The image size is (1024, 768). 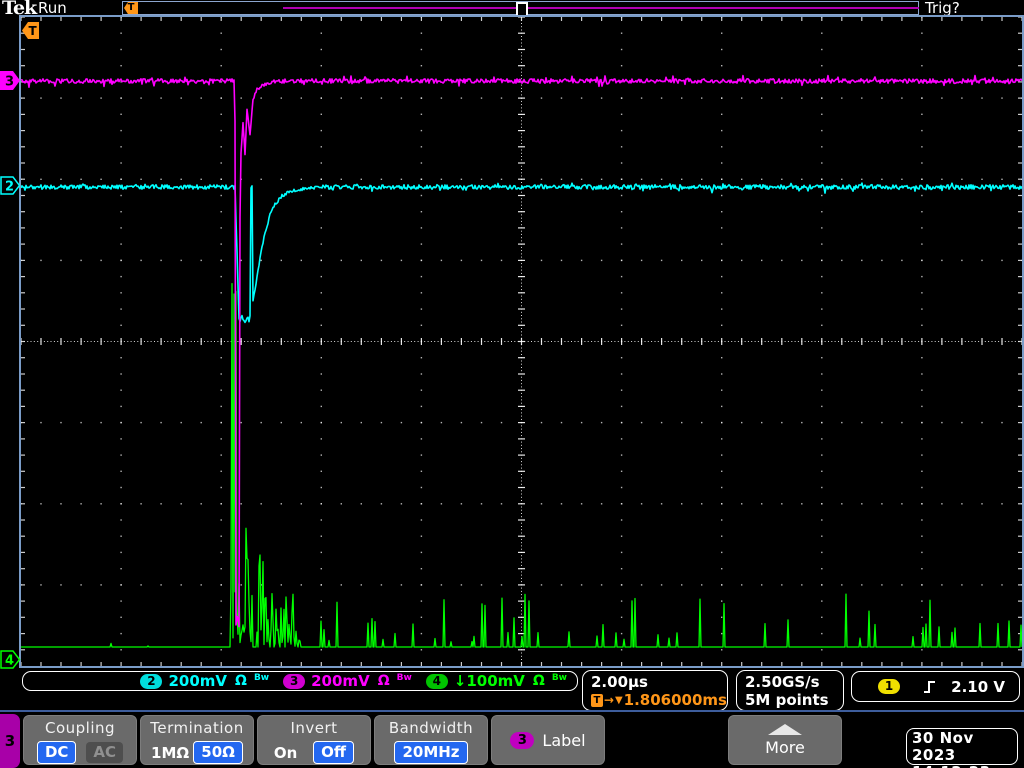 I want to click on channel-readouts-box: 2 200mV Ω Bw 3 200mV Ω Bw 4 ↓100mV Ω Bw, so click(x=300, y=681).